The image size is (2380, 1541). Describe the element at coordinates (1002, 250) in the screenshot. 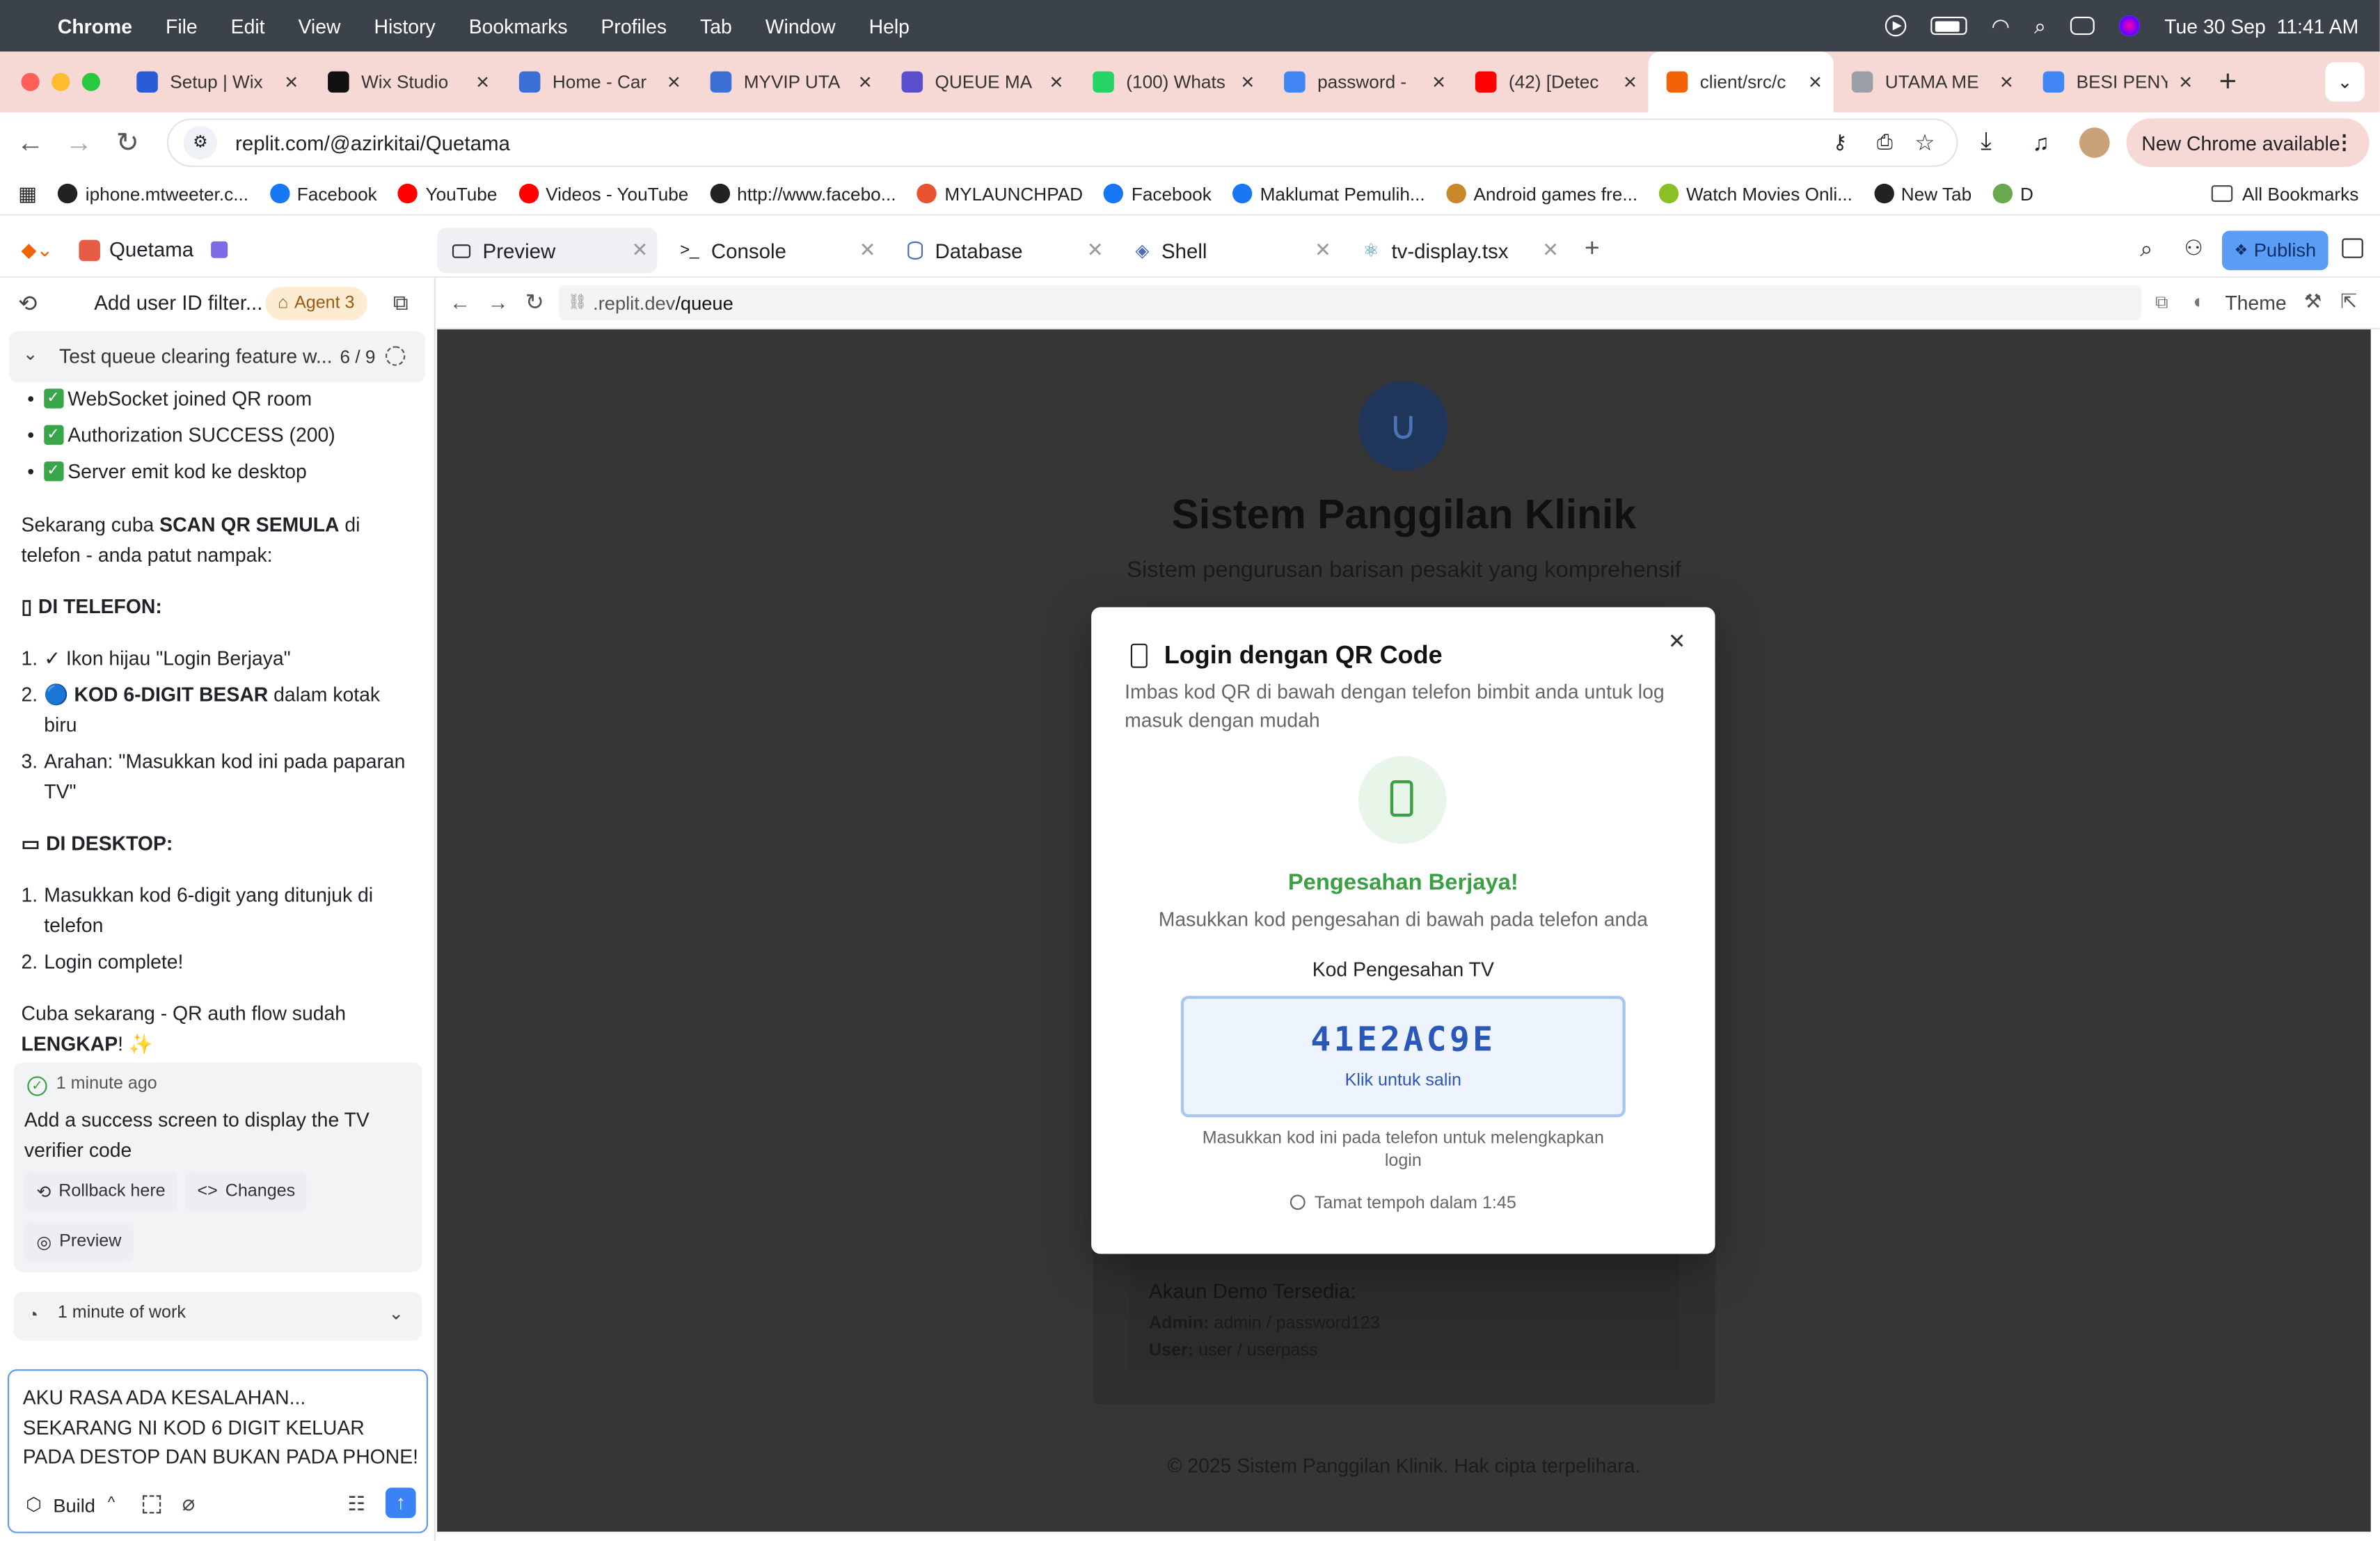

I see `tab-database: Database ✕` at that location.